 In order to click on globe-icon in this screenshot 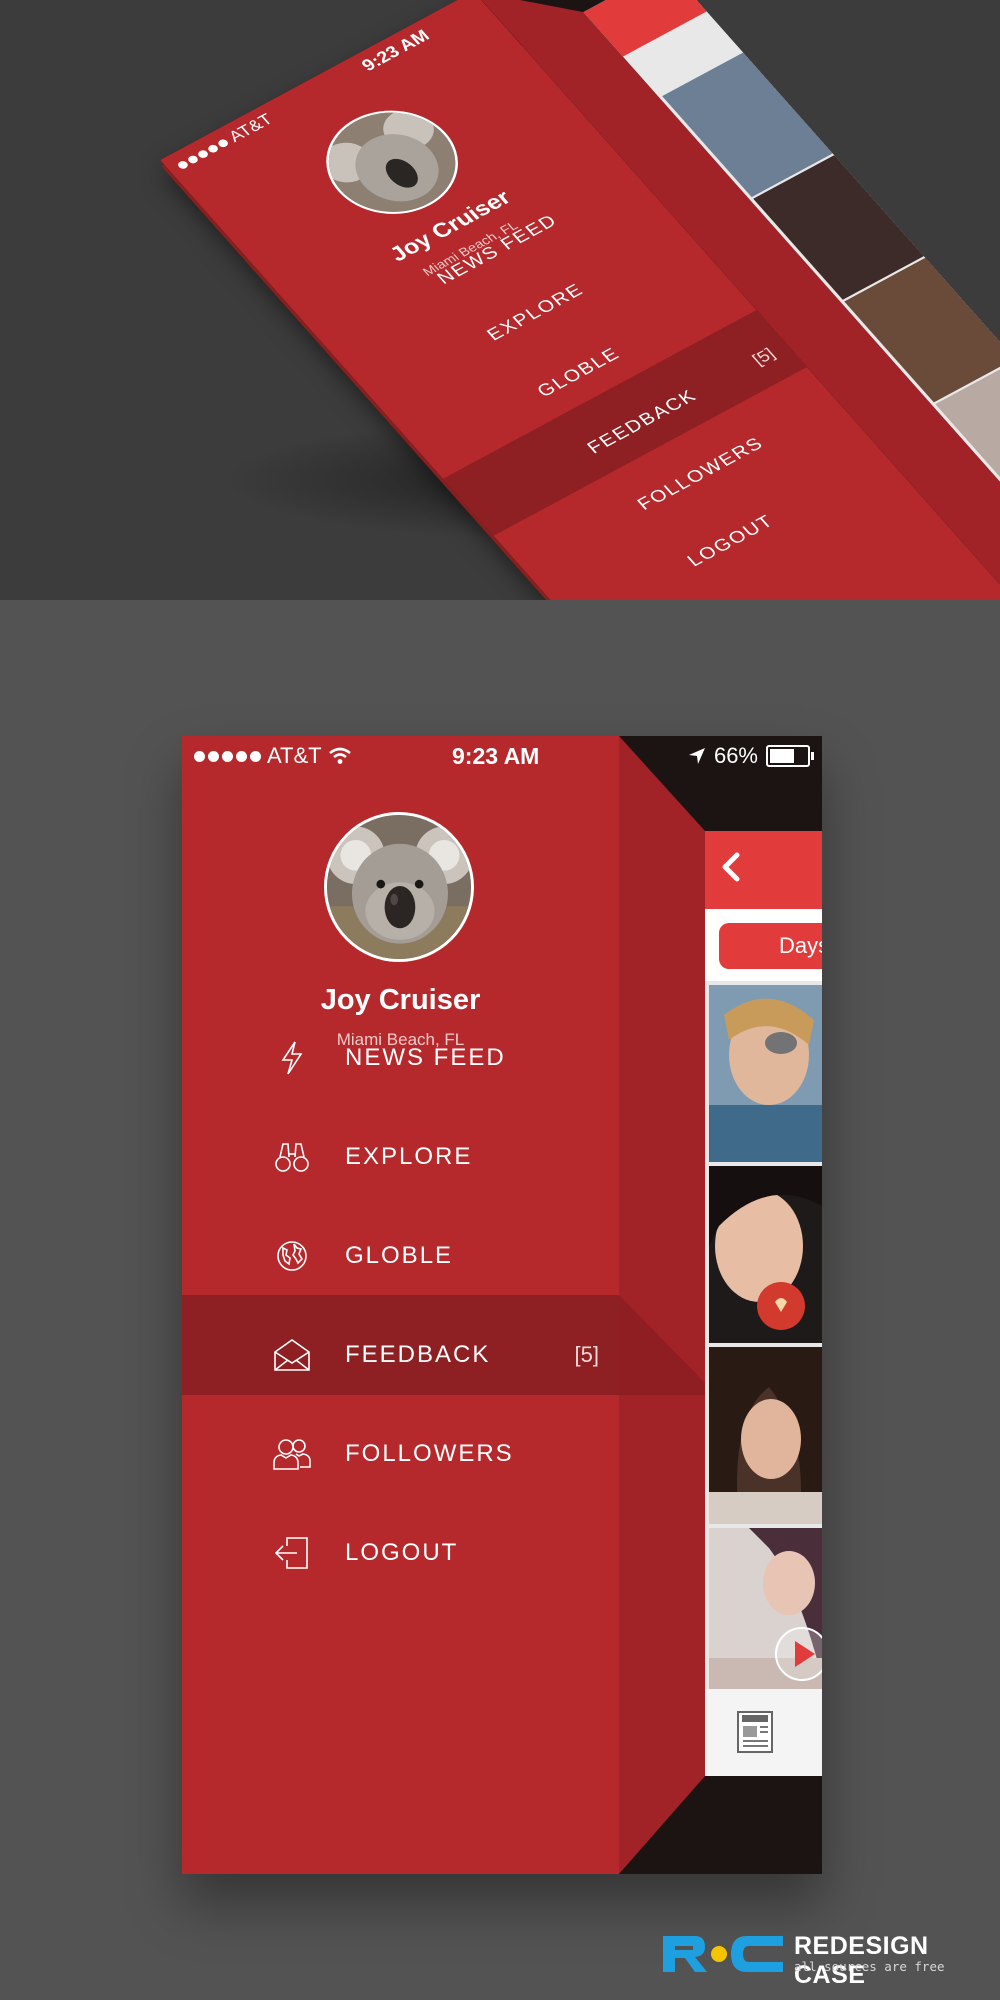, I will do `click(292, 1256)`.